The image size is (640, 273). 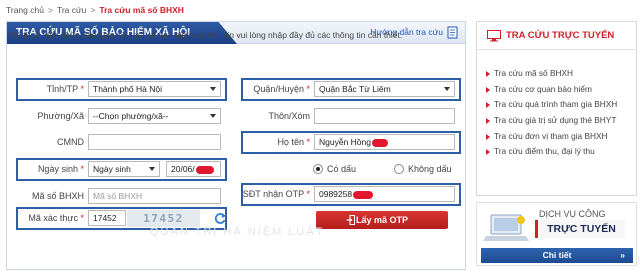 I want to click on sidebar-item-insurance-agency: Tra cứu cơ quan bảo hiểm, so click(x=560, y=92).